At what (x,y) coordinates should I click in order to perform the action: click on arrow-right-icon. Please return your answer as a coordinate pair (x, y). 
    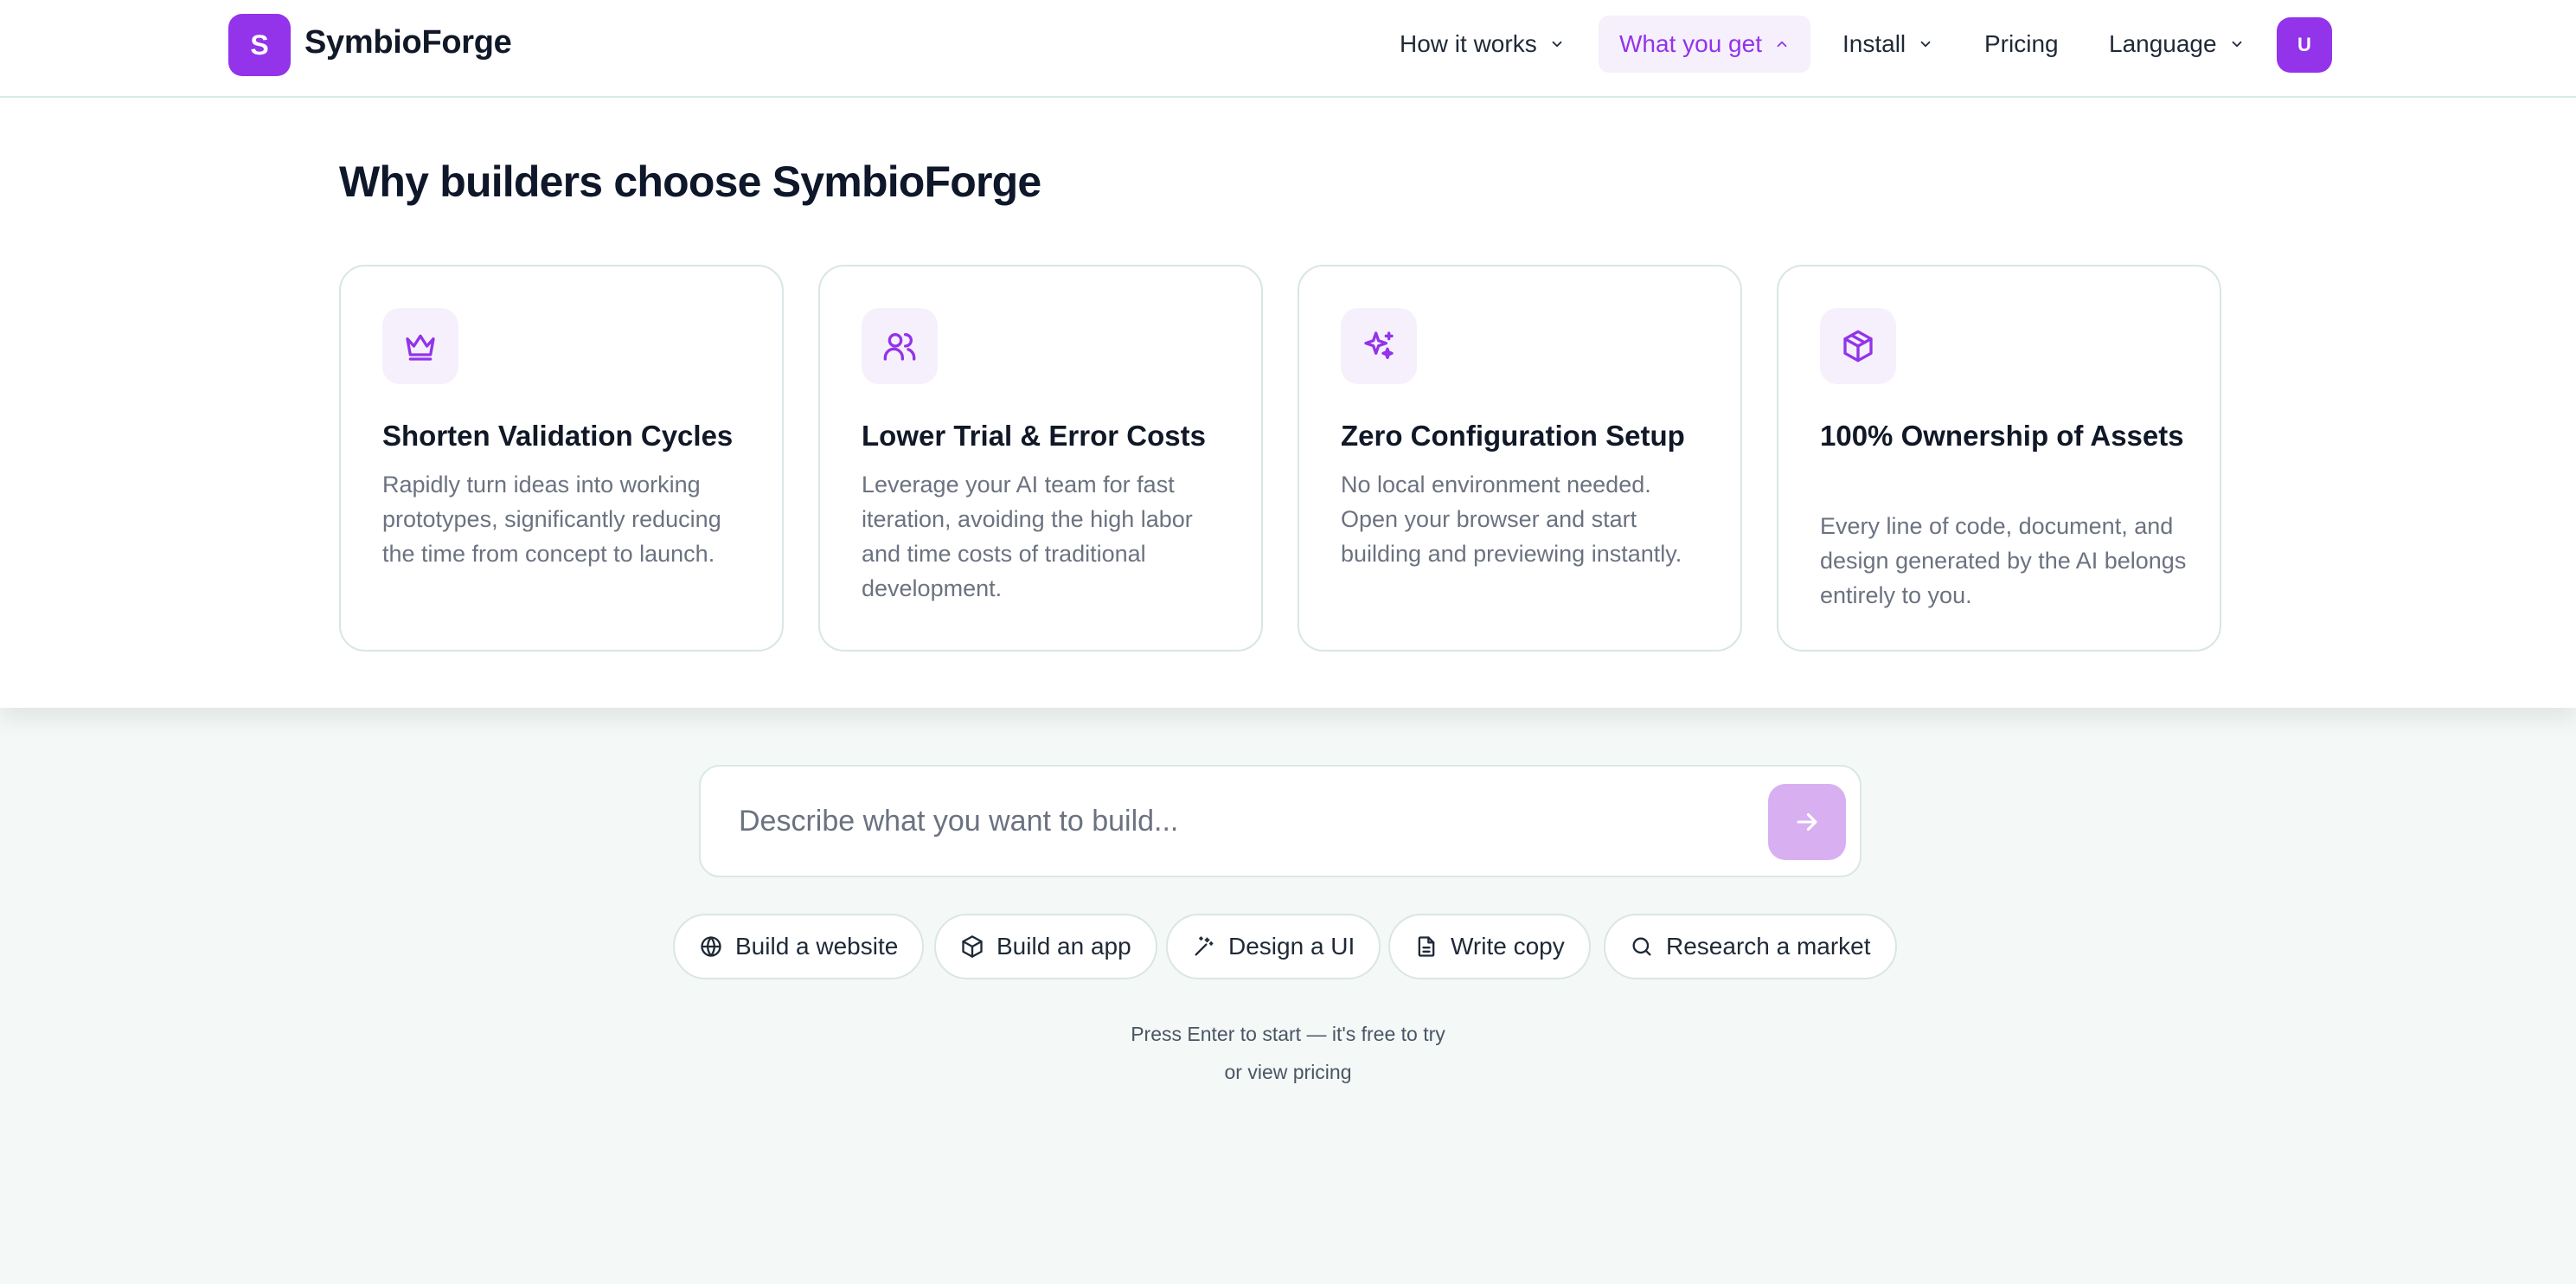
    Looking at the image, I should click on (1807, 821).